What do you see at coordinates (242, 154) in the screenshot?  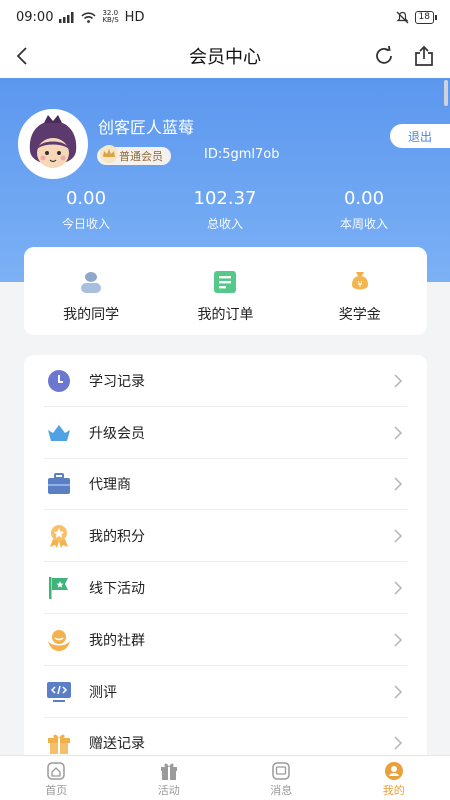 I see `user-id: ID:5gml7ob` at bounding box center [242, 154].